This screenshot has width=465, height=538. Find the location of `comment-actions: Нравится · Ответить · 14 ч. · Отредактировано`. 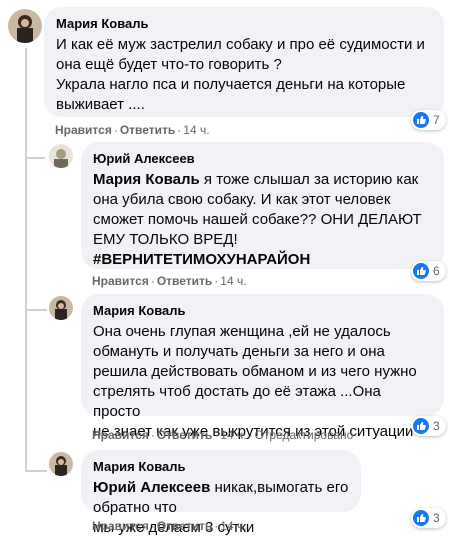

comment-actions: Нравится · Ответить · 14 ч. · Отредактировано is located at coordinates (222, 435).